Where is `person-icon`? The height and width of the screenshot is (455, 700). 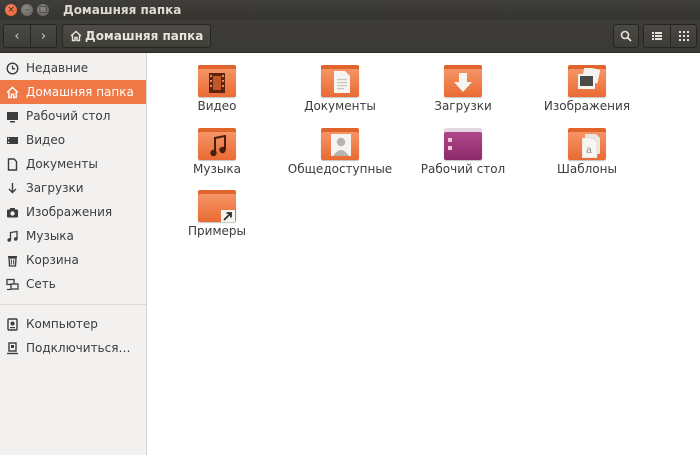 person-icon is located at coordinates (341, 145).